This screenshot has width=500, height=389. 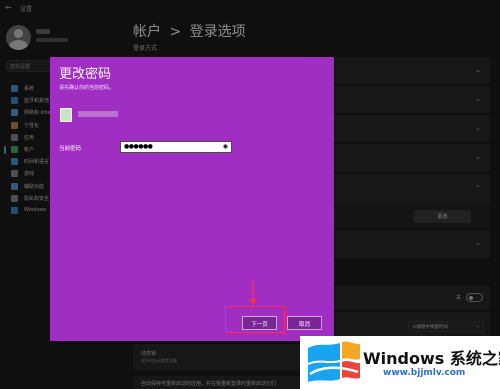 What do you see at coordinates (253, 293) in the screenshot?
I see `annotation-arrow-icon` at bounding box center [253, 293].